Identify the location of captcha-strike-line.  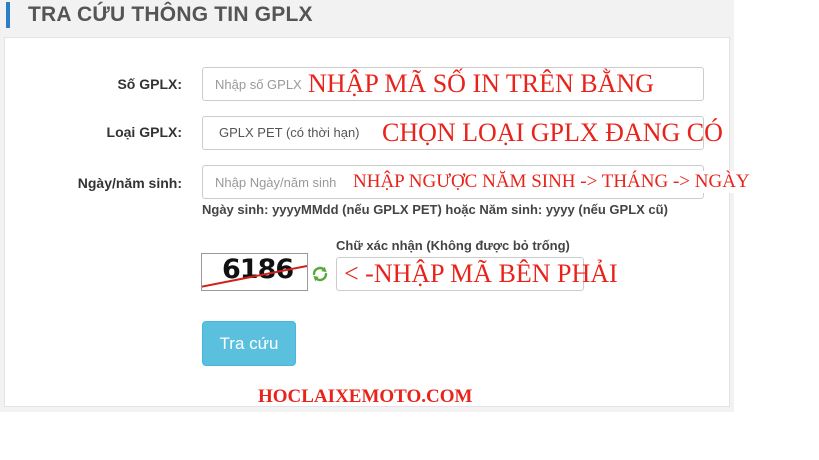
(254, 276).